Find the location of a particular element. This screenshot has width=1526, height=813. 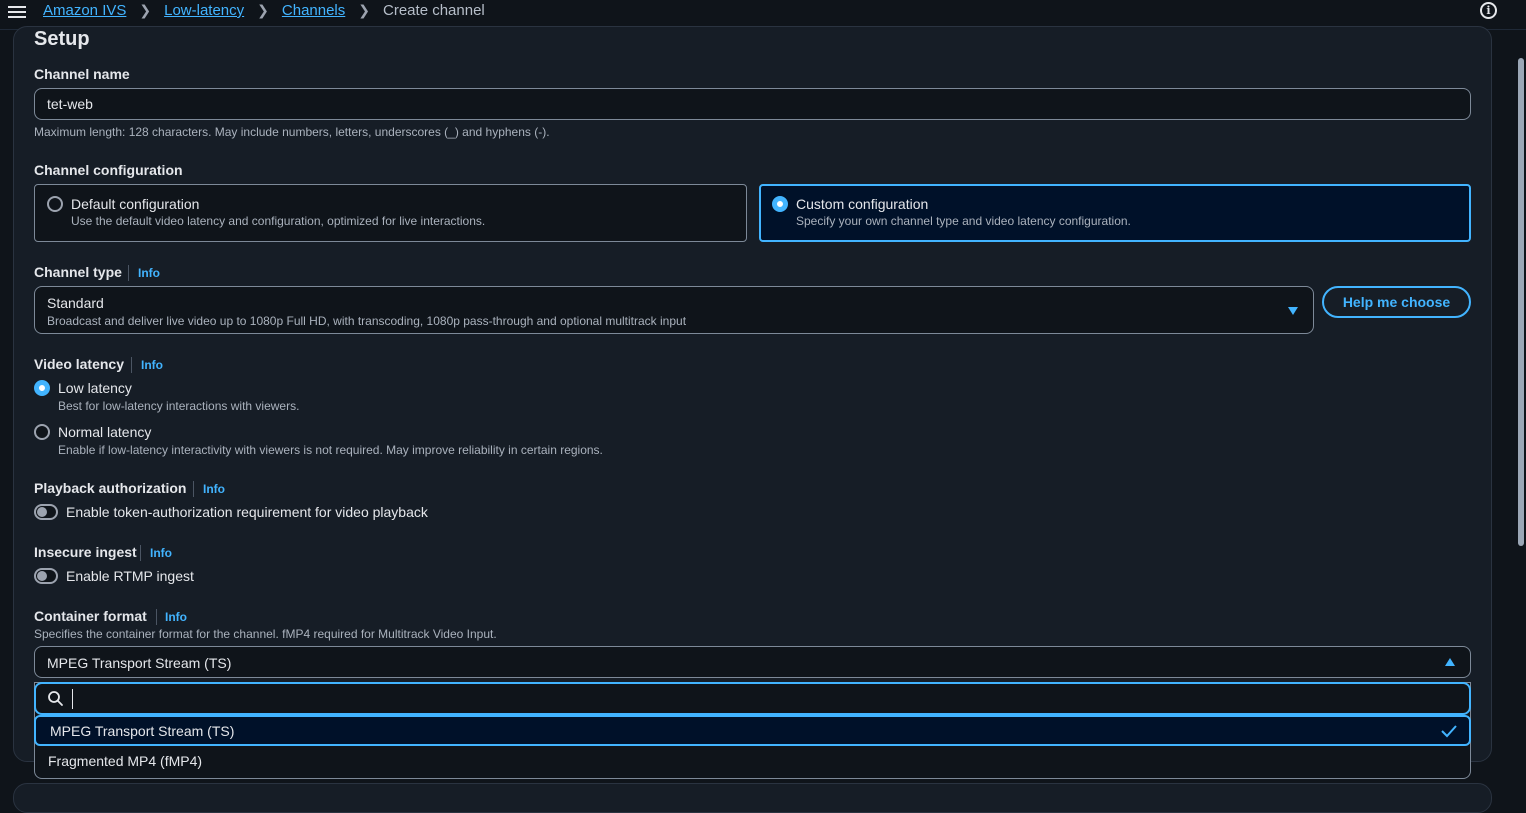

channel-name-label: Channel name is located at coordinates (82, 74).